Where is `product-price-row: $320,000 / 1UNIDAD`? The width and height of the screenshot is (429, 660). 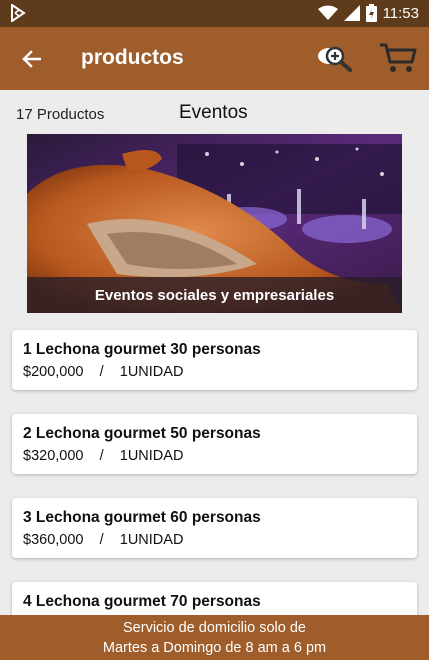 product-price-row: $320,000 / 1UNIDAD is located at coordinates (103, 456).